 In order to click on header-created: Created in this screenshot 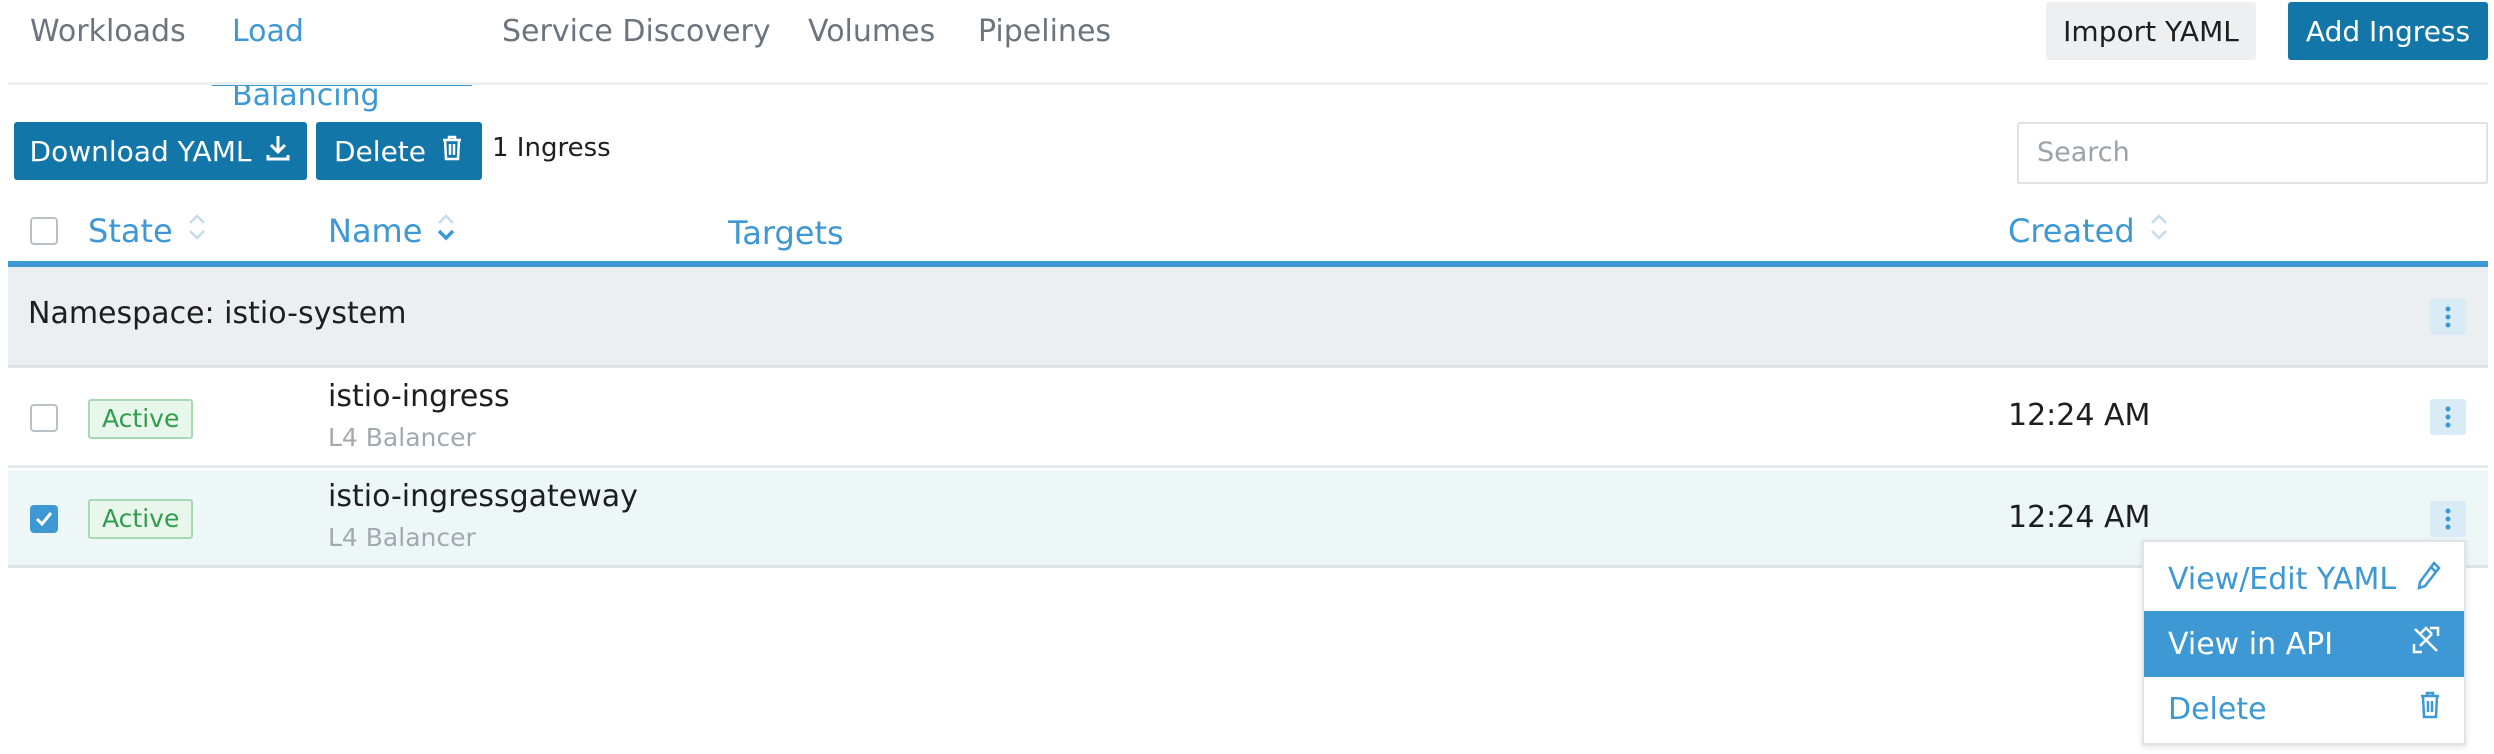, I will do `click(2088, 231)`.